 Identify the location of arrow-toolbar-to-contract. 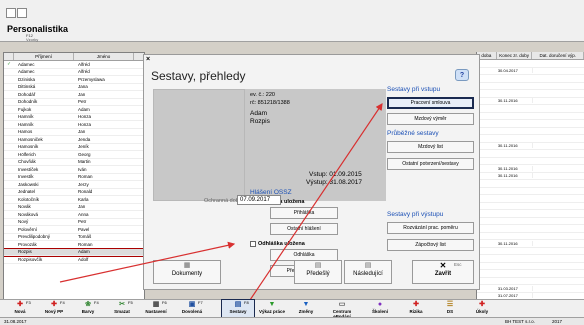
(316, 202).